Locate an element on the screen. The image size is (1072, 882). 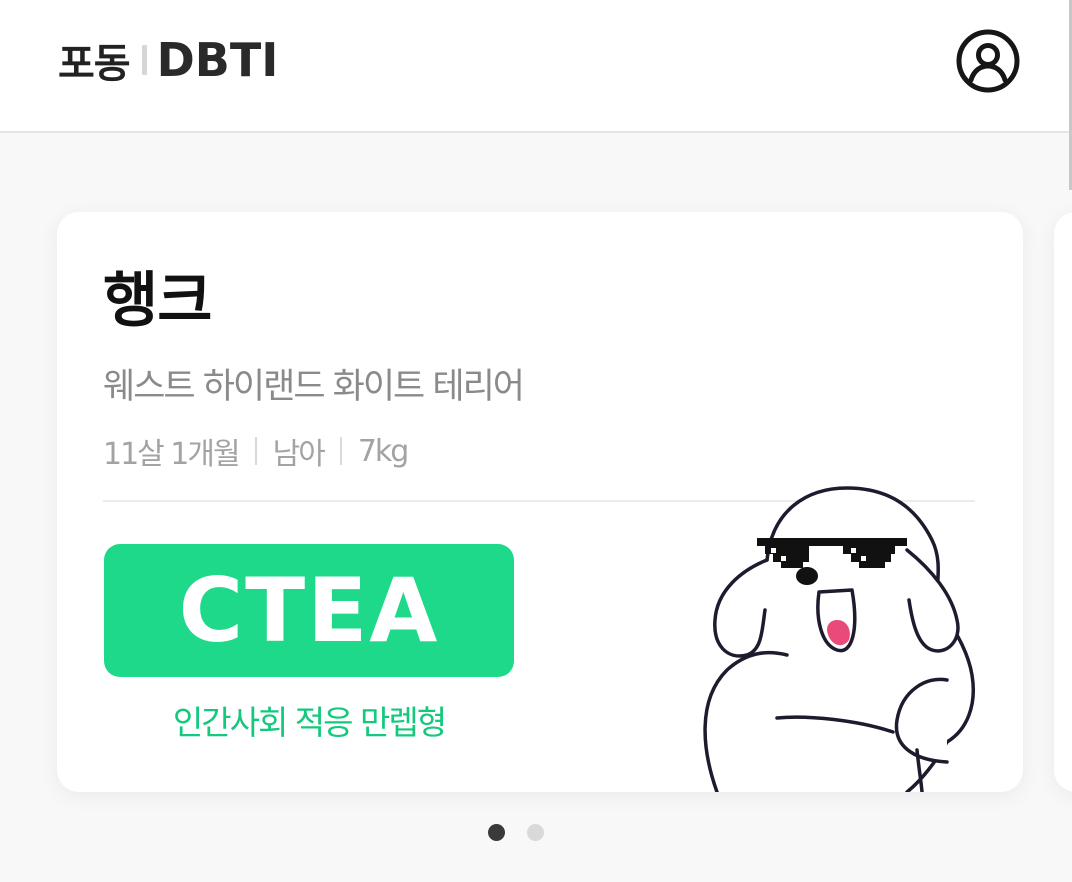
pet-gender: 남아 is located at coordinates (299, 454).